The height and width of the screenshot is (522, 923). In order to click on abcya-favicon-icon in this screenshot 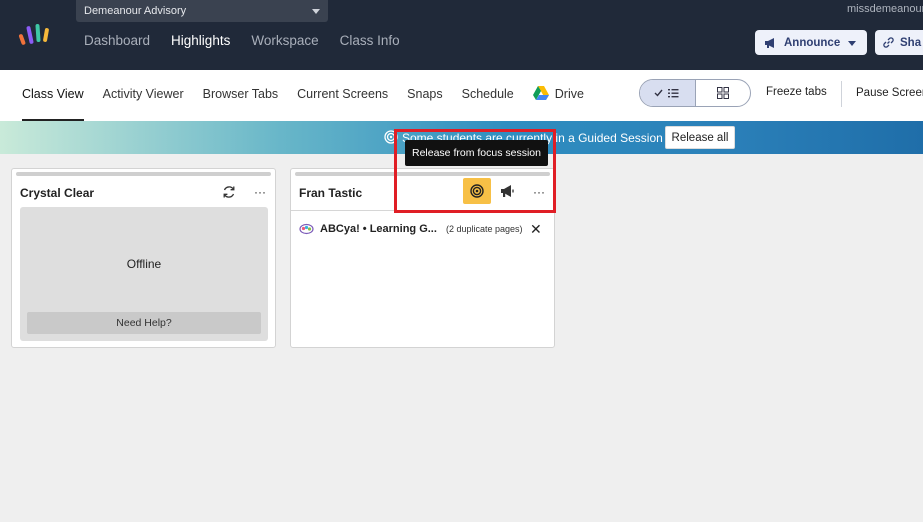, I will do `click(306, 229)`.